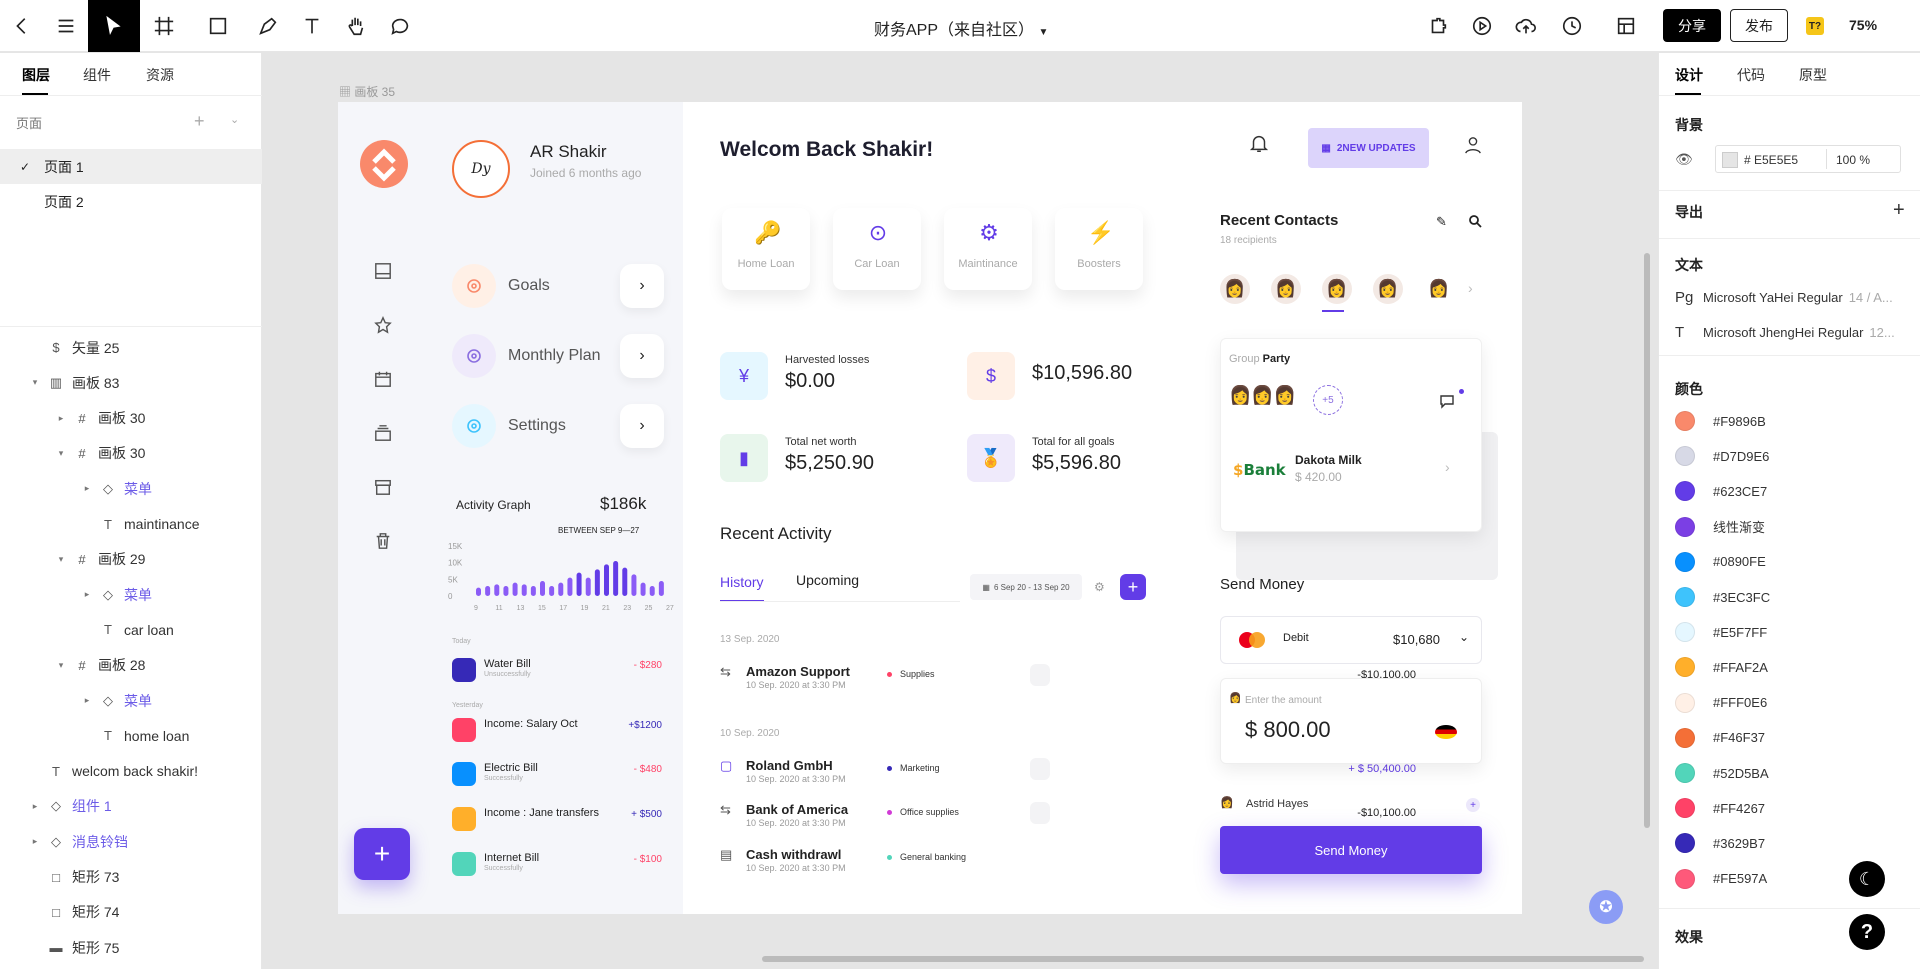  What do you see at coordinates (1790, 843) in the screenshot?
I see `color-style-item: #3629B7` at bounding box center [1790, 843].